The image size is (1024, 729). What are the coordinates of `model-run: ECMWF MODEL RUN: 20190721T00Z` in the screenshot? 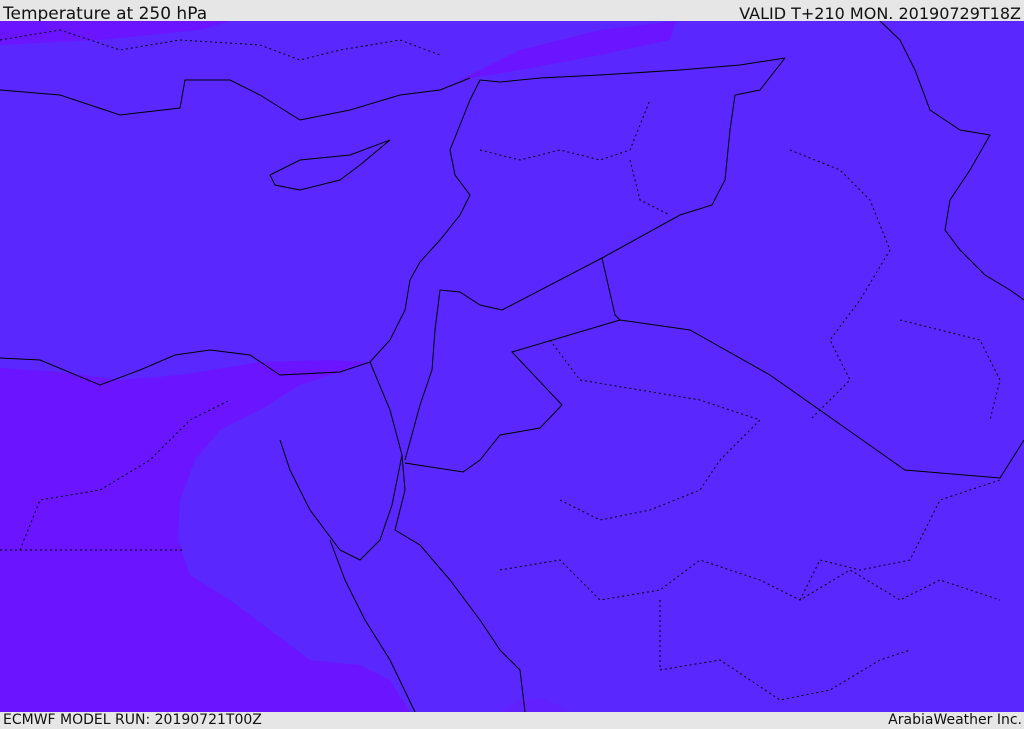 It's located at (132, 720).